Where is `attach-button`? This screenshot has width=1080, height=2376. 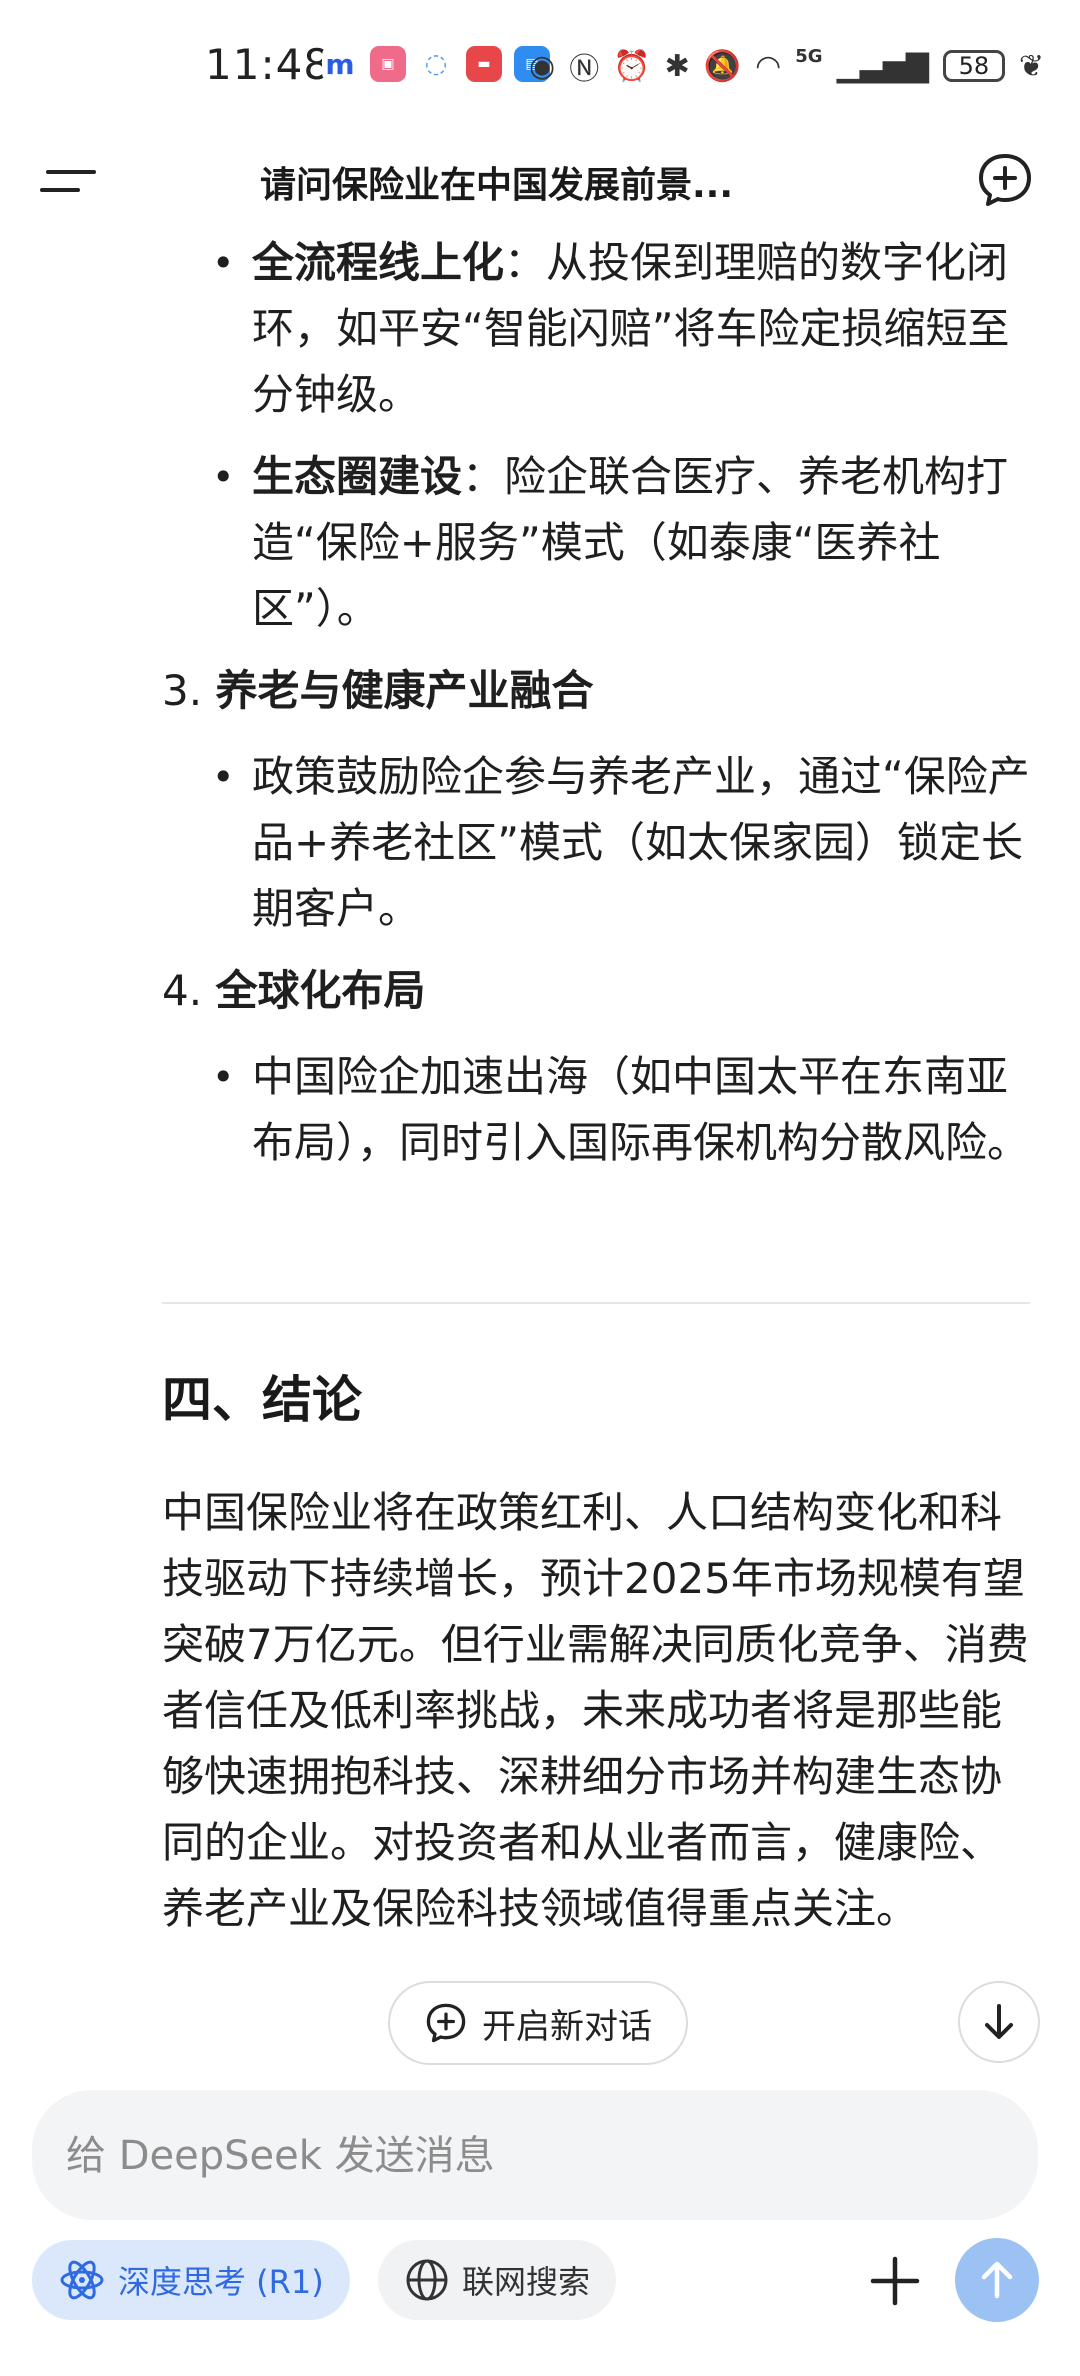
attach-button is located at coordinates (895, 2281).